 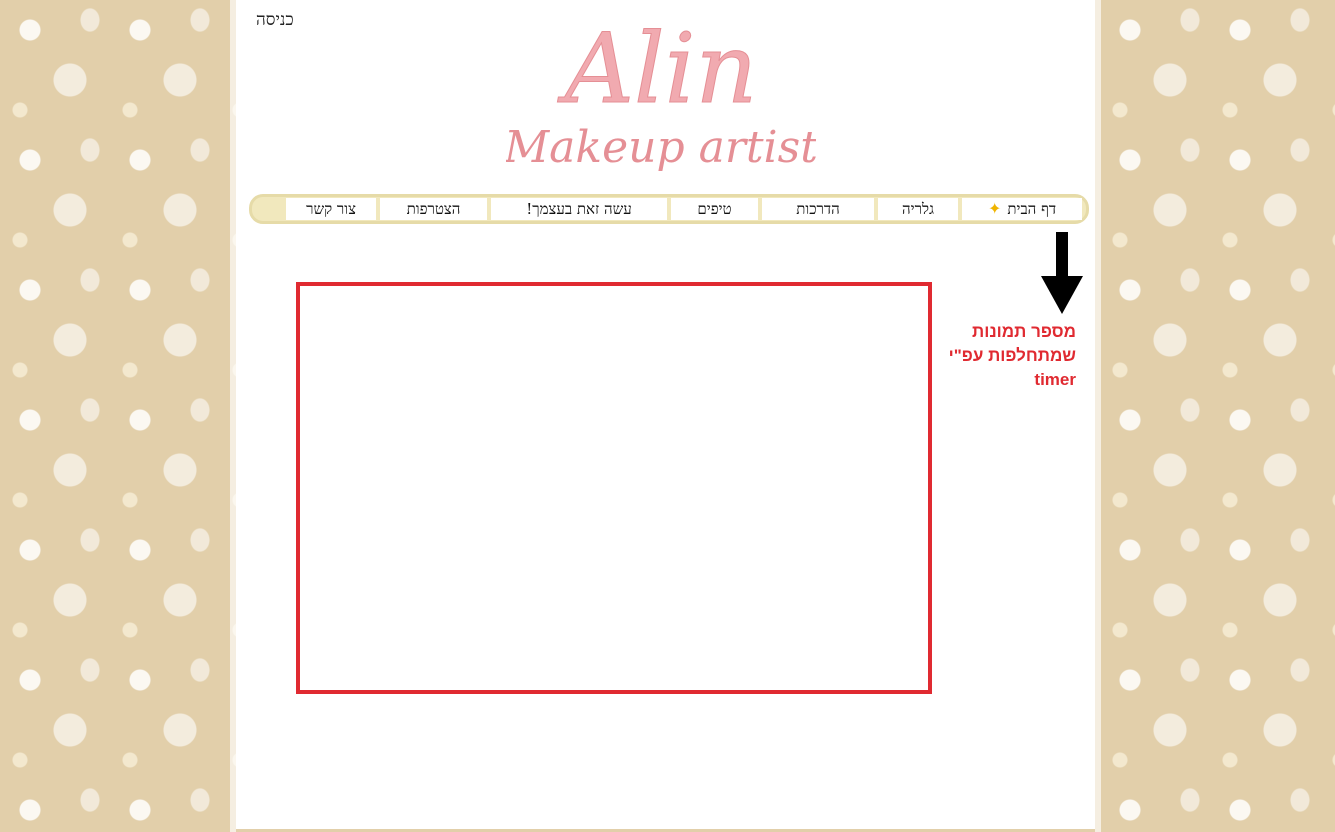 I want to click on nav-item-tutorials-label: הדרכות, so click(x=818, y=209).